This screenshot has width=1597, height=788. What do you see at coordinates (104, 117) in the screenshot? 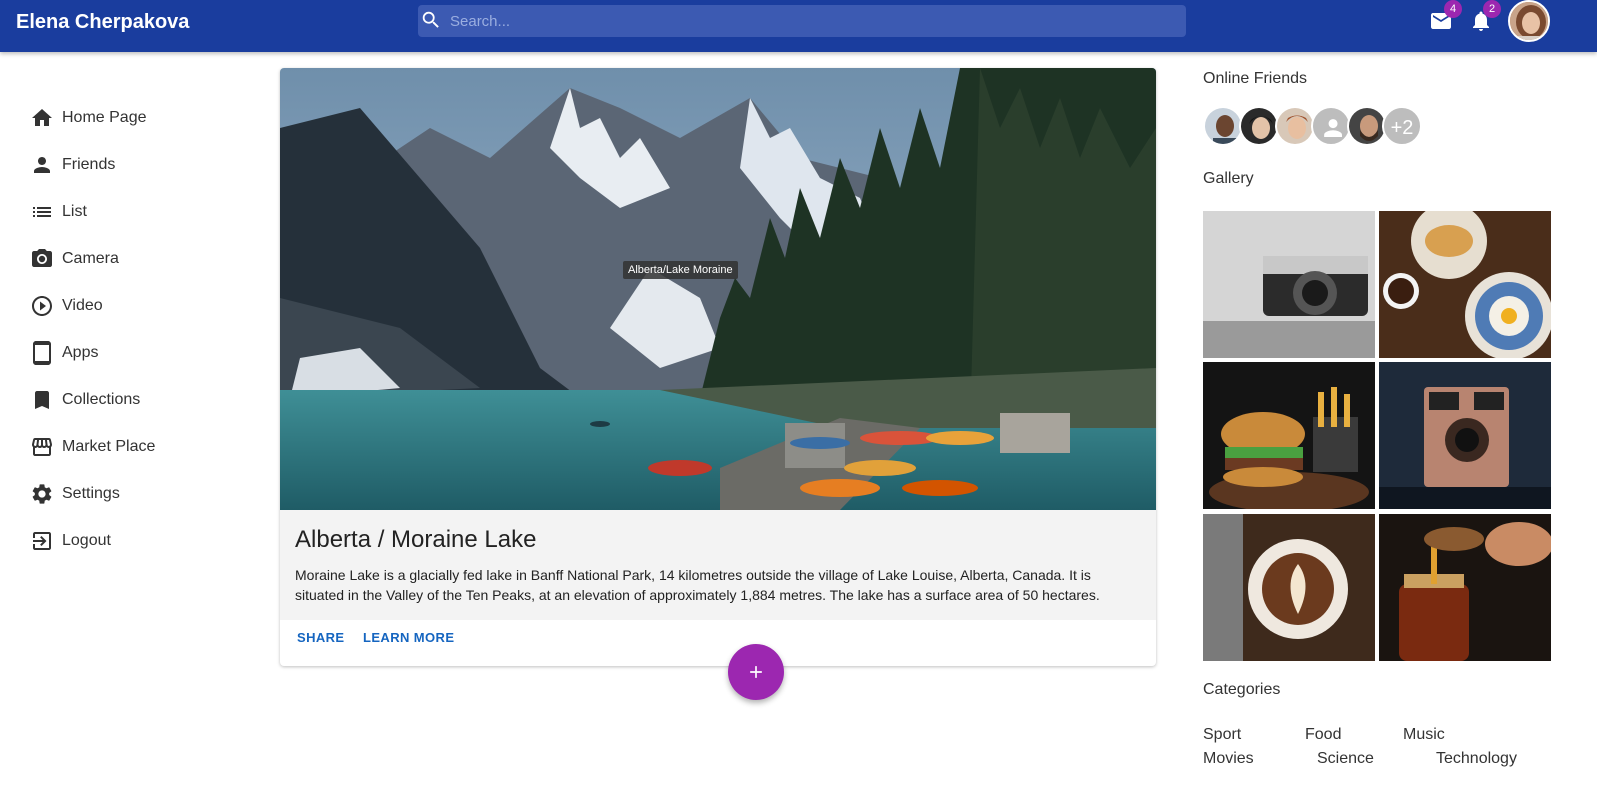
I see `nav-item-label: Home Page` at bounding box center [104, 117].